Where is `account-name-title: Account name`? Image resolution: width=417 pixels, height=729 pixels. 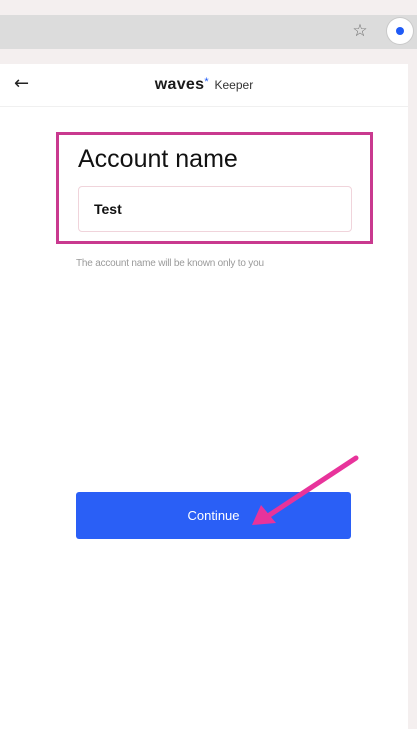 account-name-title: Account name is located at coordinates (158, 159).